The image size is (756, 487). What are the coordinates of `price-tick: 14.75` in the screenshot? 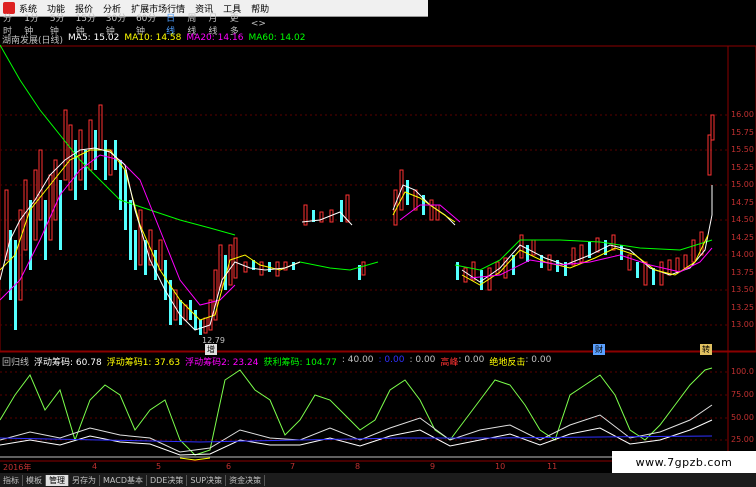 It's located at (742, 202).